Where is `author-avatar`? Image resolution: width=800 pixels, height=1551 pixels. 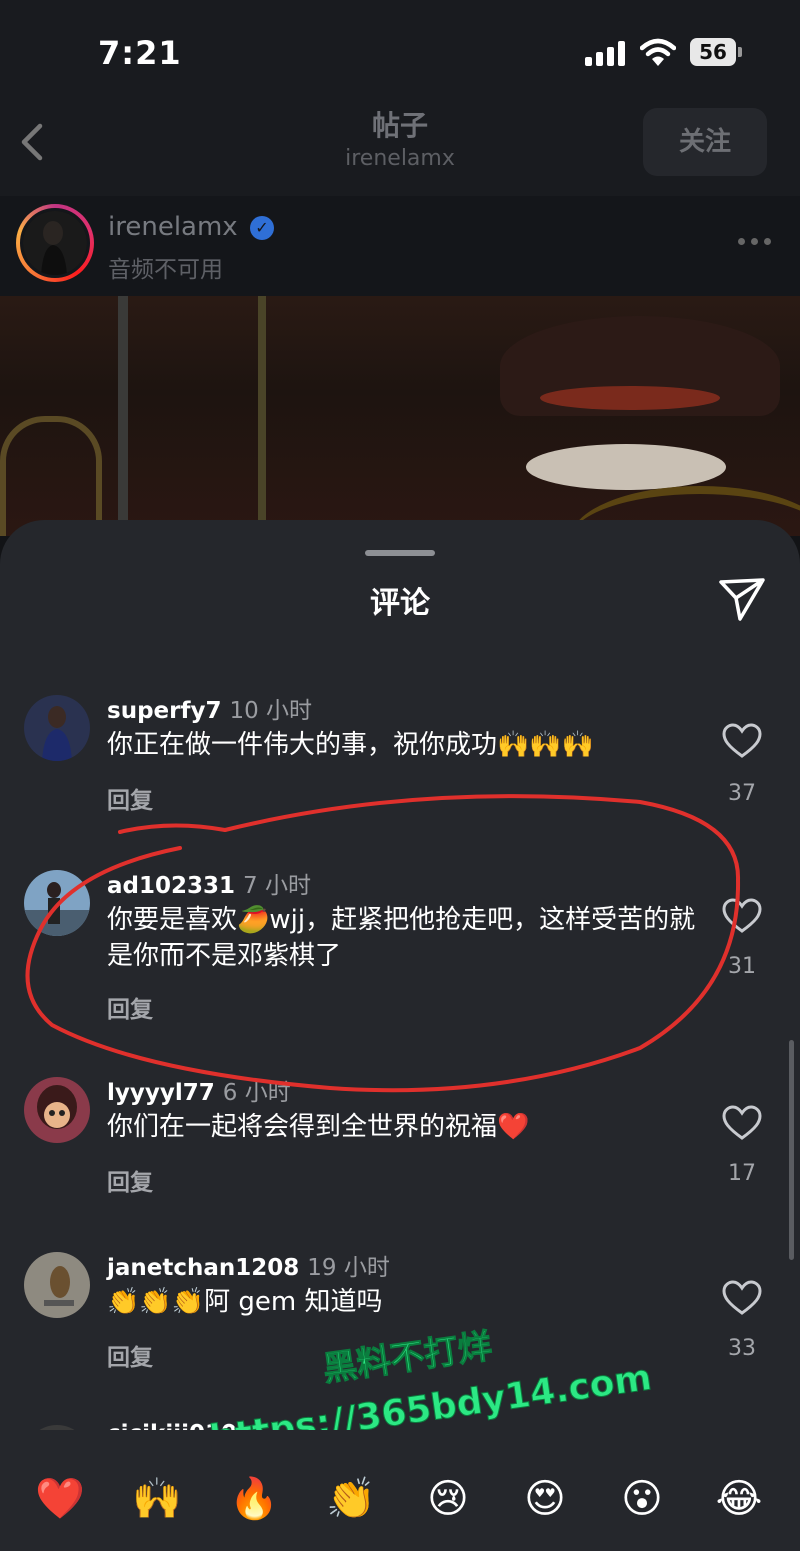 author-avatar is located at coordinates (55, 243).